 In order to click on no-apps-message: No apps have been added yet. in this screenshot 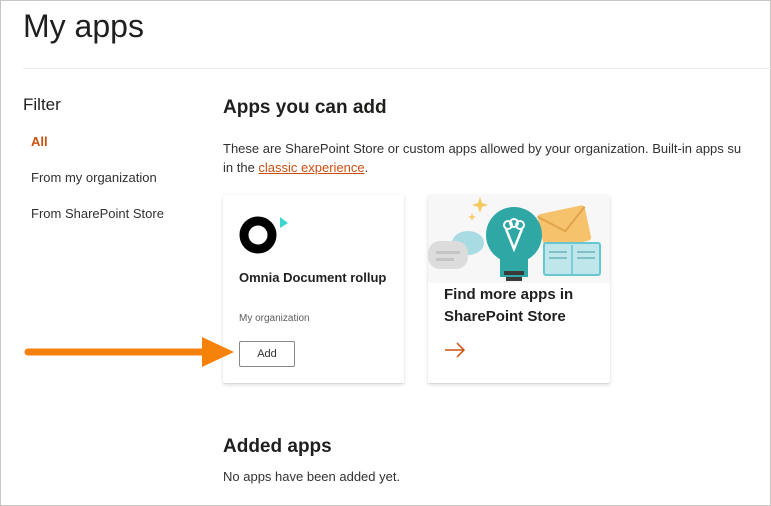, I will do `click(312, 476)`.